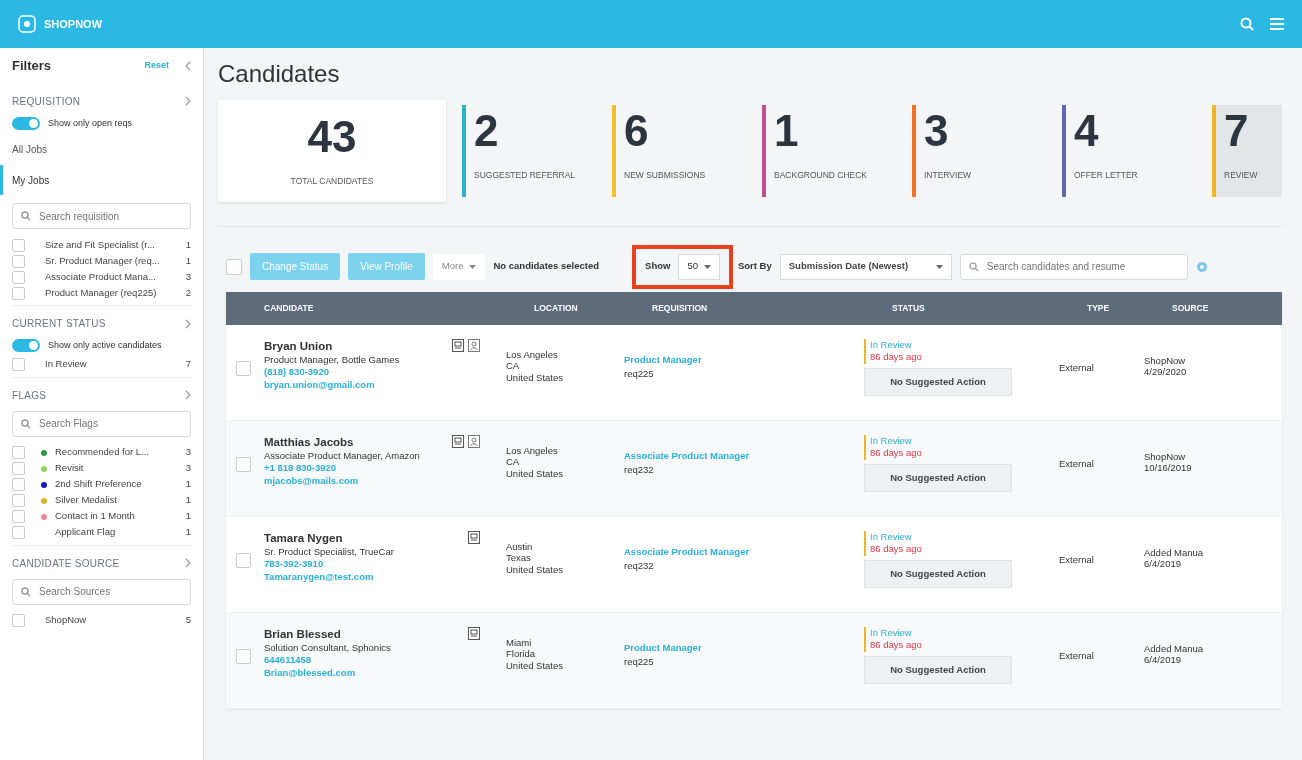  I want to click on section-title: REQUISITION, so click(46, 101).